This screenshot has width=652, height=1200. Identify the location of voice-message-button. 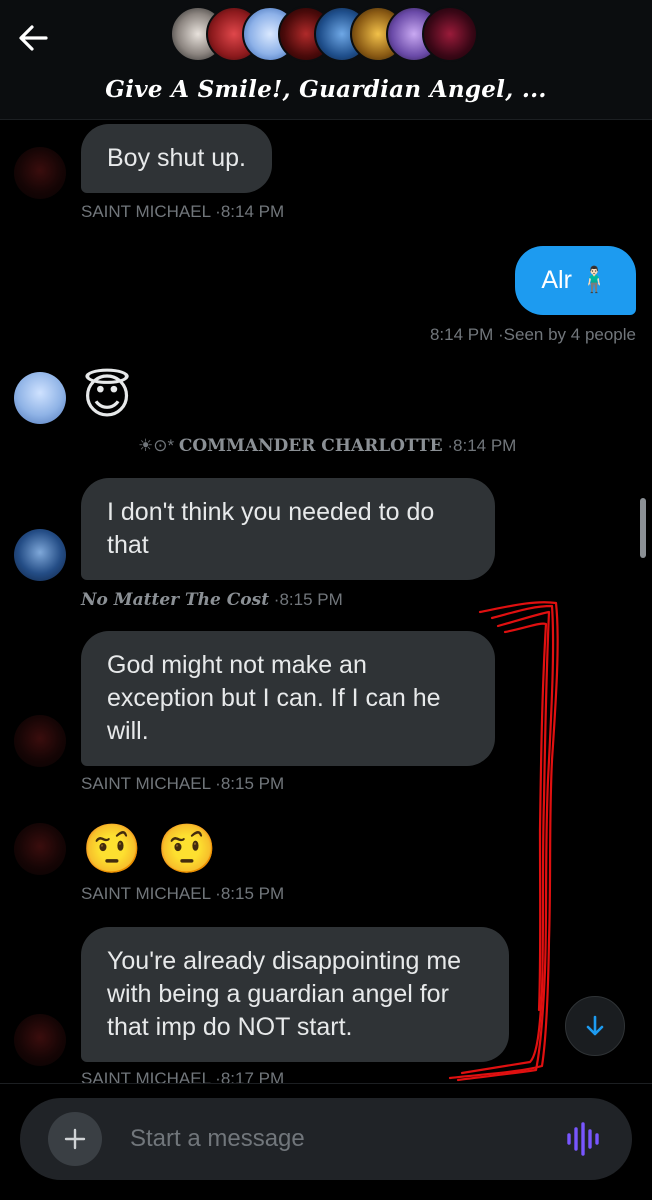
(584, 1139).